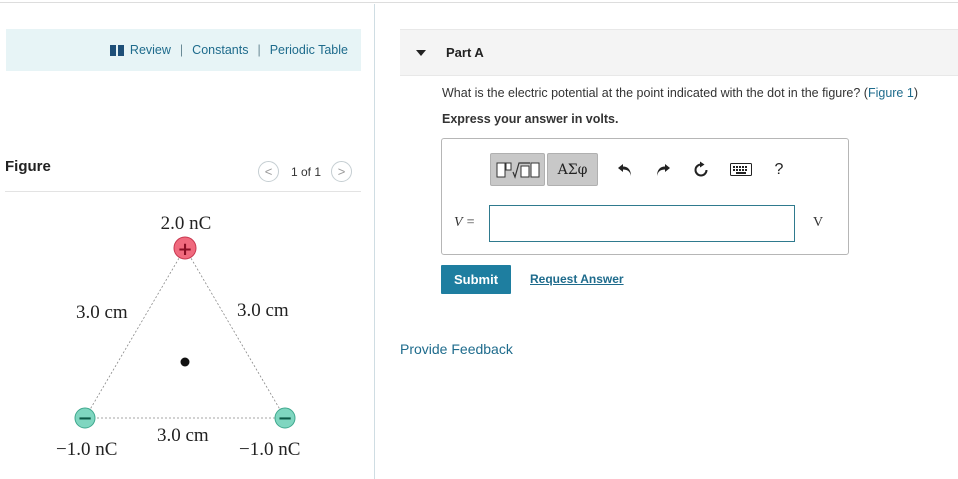 The image size is (958, 479). I want to click on figure-heading: Figure, so click(28, 166).